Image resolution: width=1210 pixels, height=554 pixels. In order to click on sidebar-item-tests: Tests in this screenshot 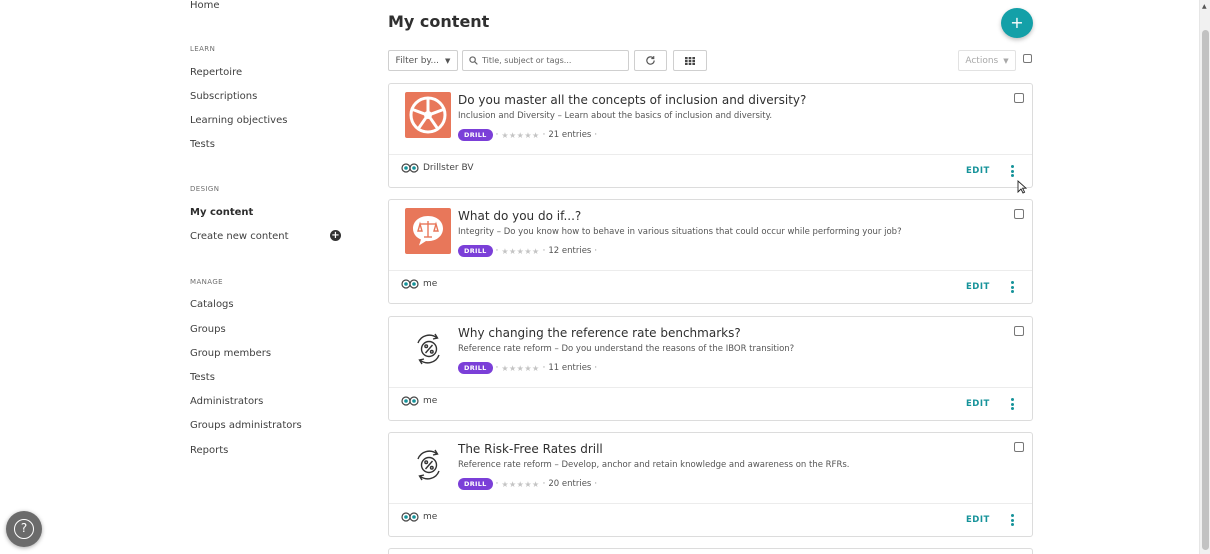, I will do `click(202, 144)`.